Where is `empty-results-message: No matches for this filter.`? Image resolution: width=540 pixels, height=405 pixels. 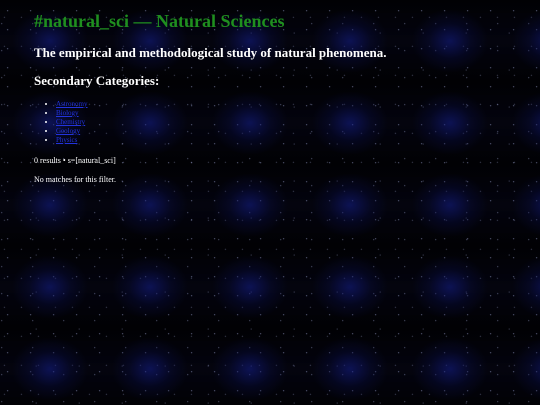 empty-results-message: No matches for this filter. is located at coordinates (75, 179).